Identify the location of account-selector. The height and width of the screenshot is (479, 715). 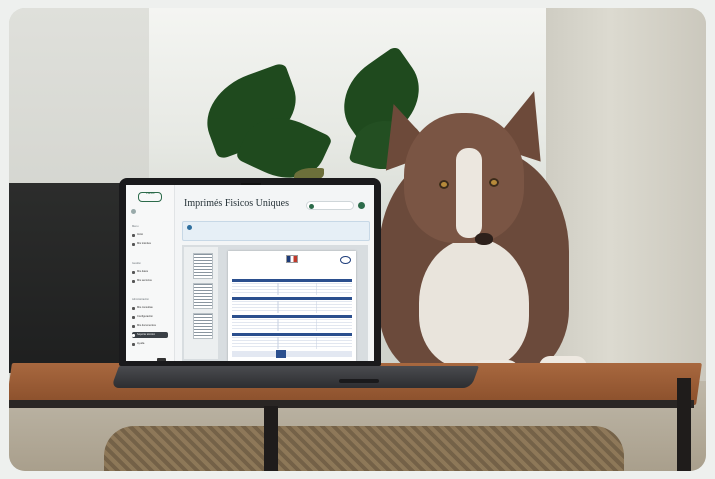
(330, 205).